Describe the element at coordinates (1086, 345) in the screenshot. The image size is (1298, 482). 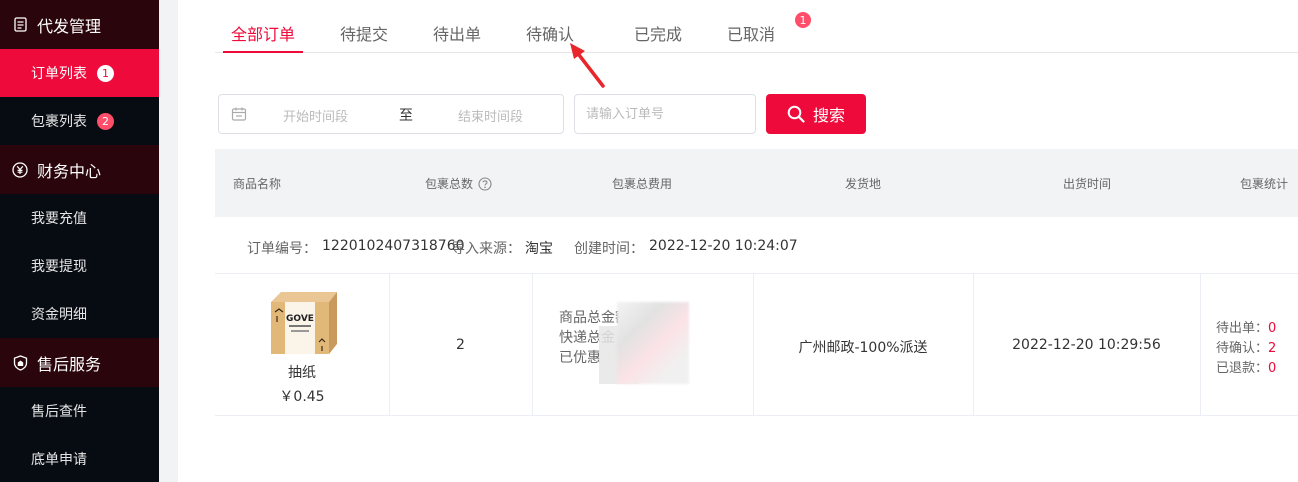
I see `ship-time: 2022-12-20 10:29:56` at that location.